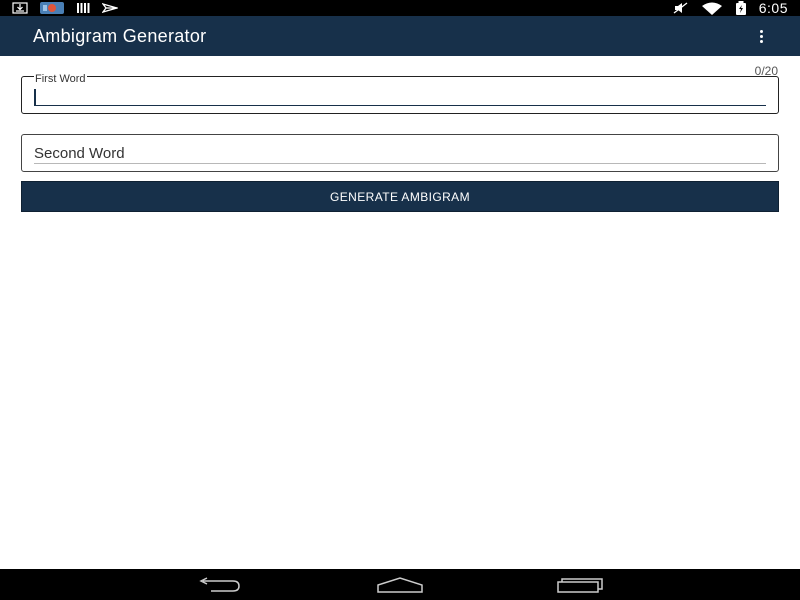 The width and height of the screenshot is (800, 600). I want to click on status-bar-right: 6:05, so click(730, 8).